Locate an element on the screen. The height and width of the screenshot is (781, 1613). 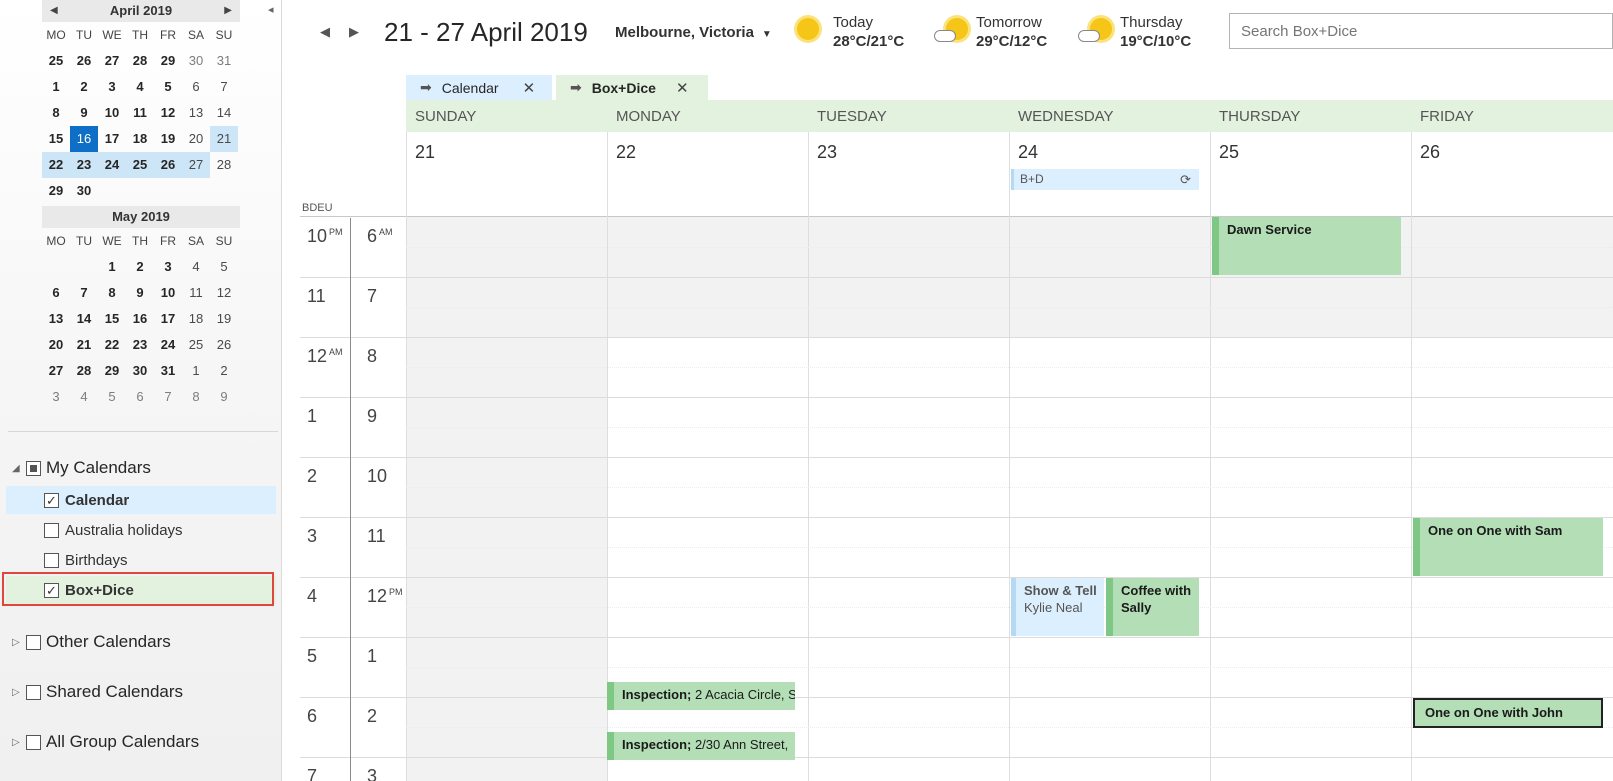
event-show-and-tell: Show & Tell Kylie Neal is located at coordinates (1057, 607).